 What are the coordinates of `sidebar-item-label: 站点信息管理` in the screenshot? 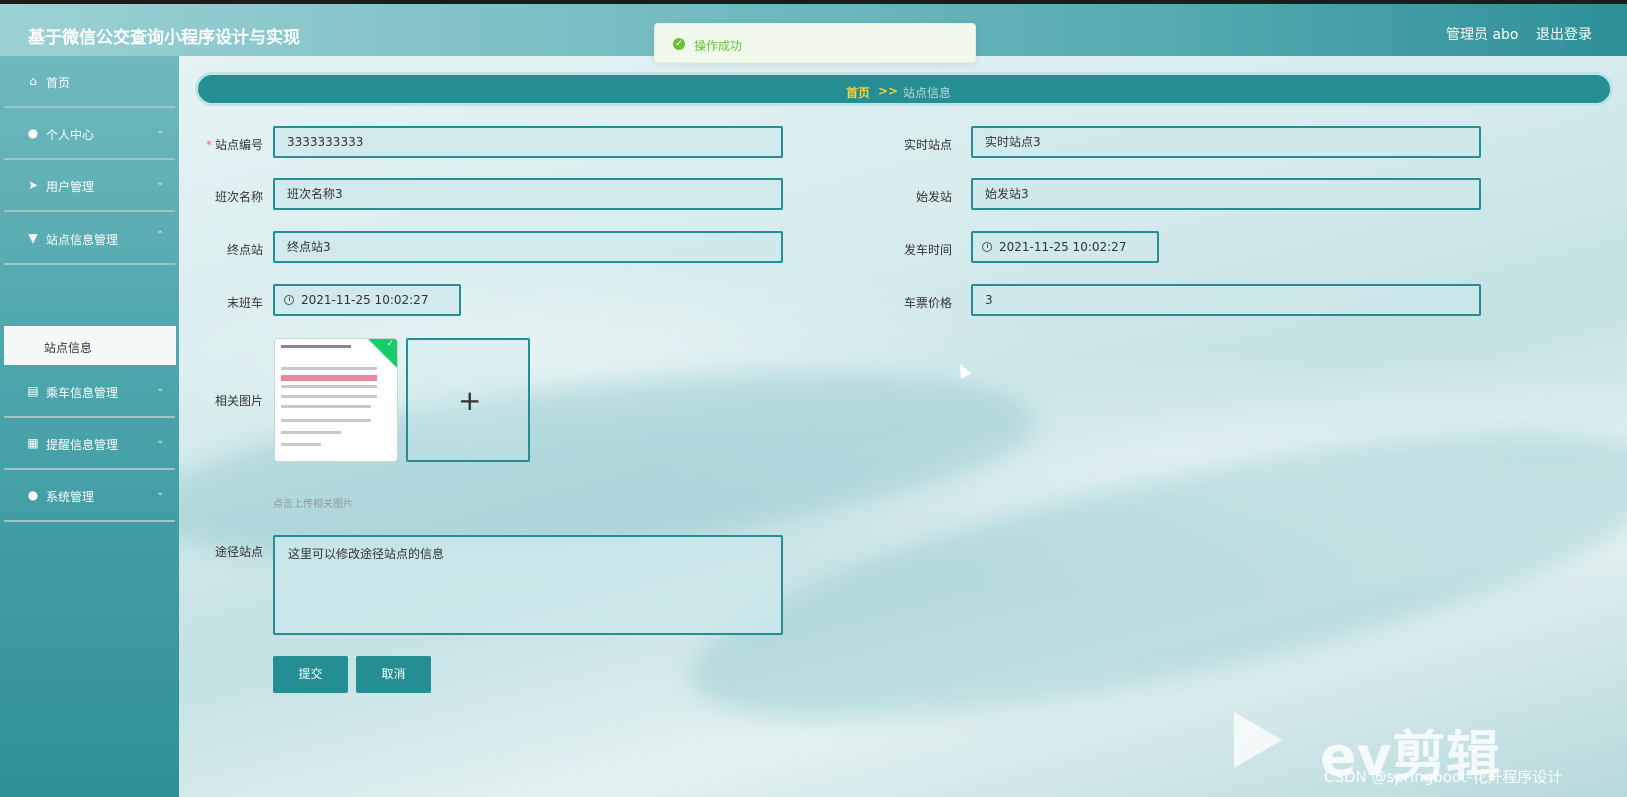 It's located at (82, 240).